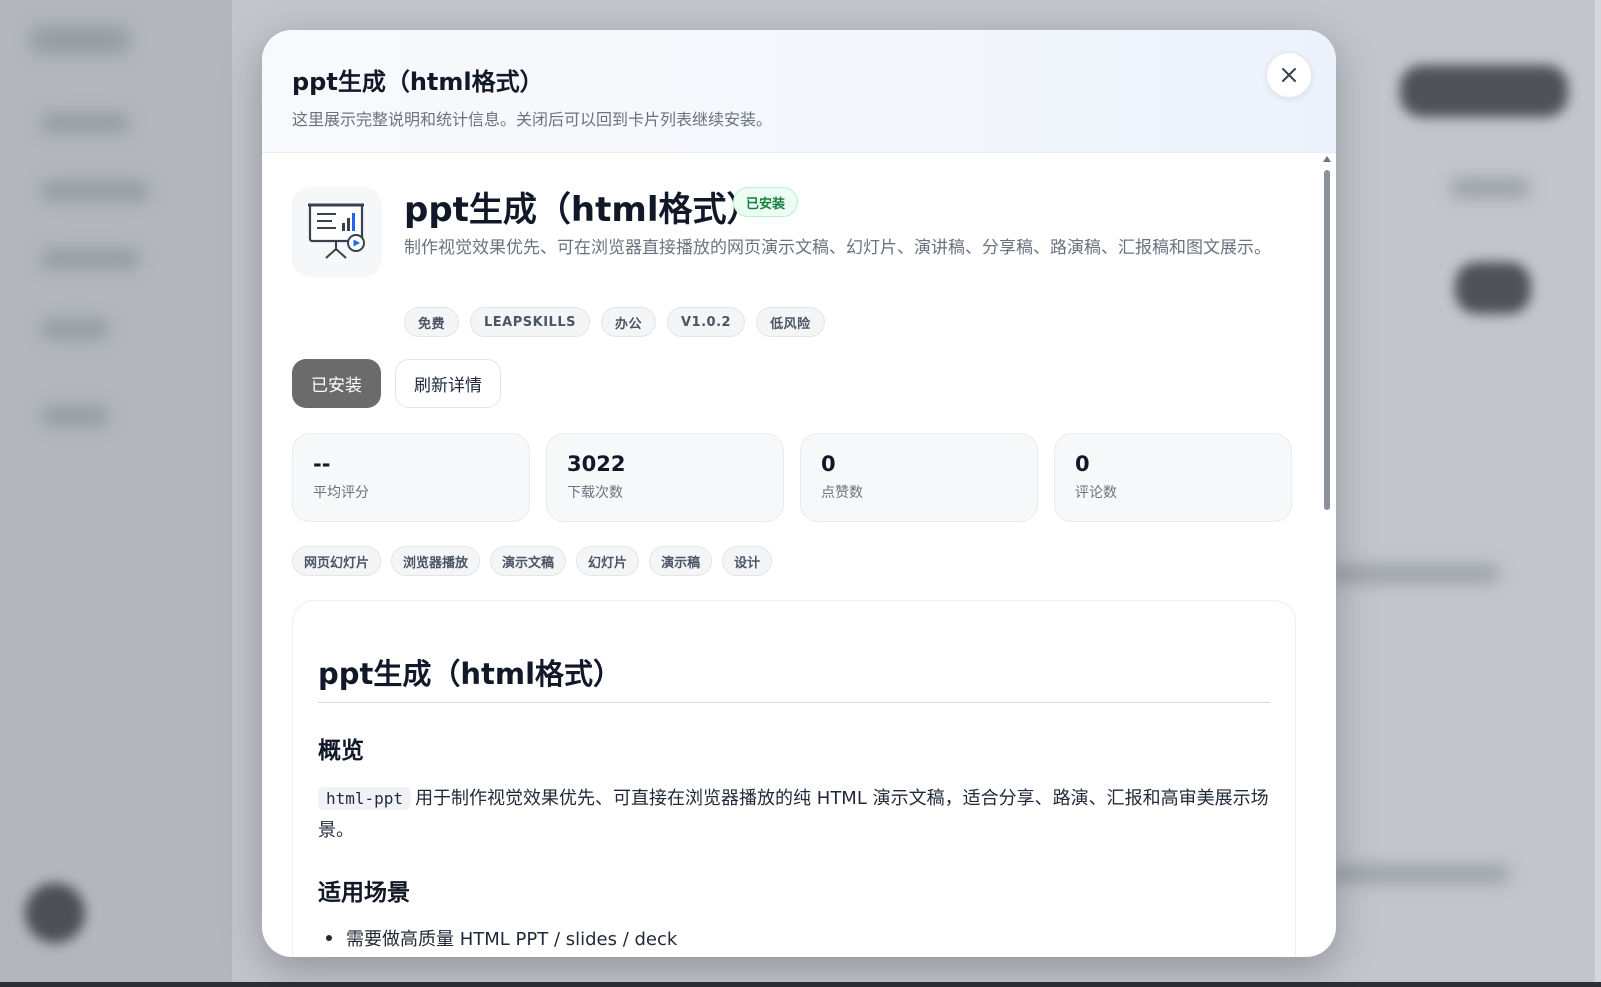 This screenshot has height=987, width=1601. What do you see at coordinates (364, 893) in the screenshot?
I see `readme-scenarios-heading: 适用场景` at bounding box center [364, 893].